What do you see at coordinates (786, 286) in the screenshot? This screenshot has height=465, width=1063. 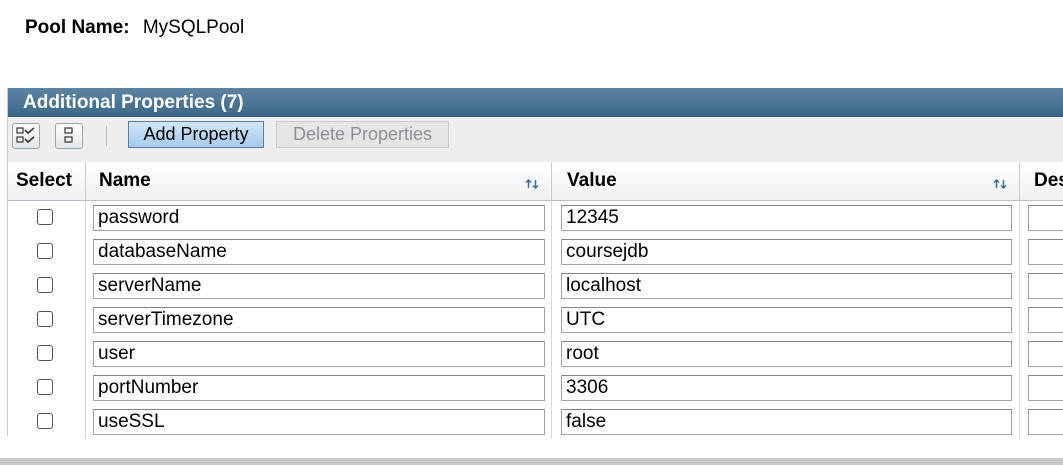 I see `property-value-input: localhost` at bounding box center [786, 286].